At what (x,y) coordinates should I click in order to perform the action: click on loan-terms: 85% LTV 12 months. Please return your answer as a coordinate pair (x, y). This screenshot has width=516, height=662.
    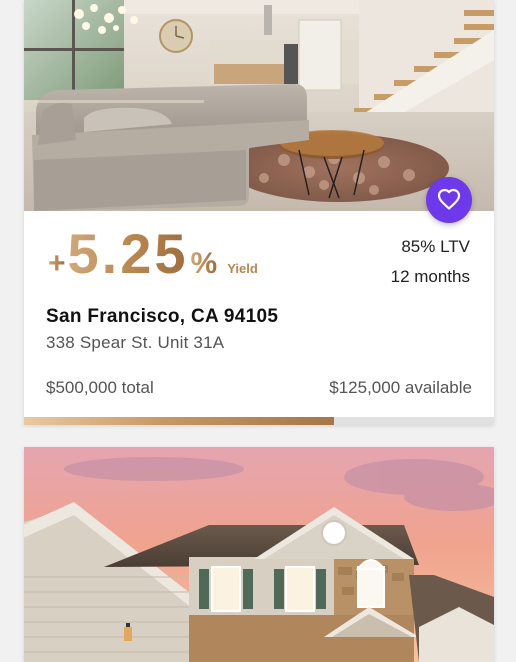
    Looking at the image, I should click on (430, 262).